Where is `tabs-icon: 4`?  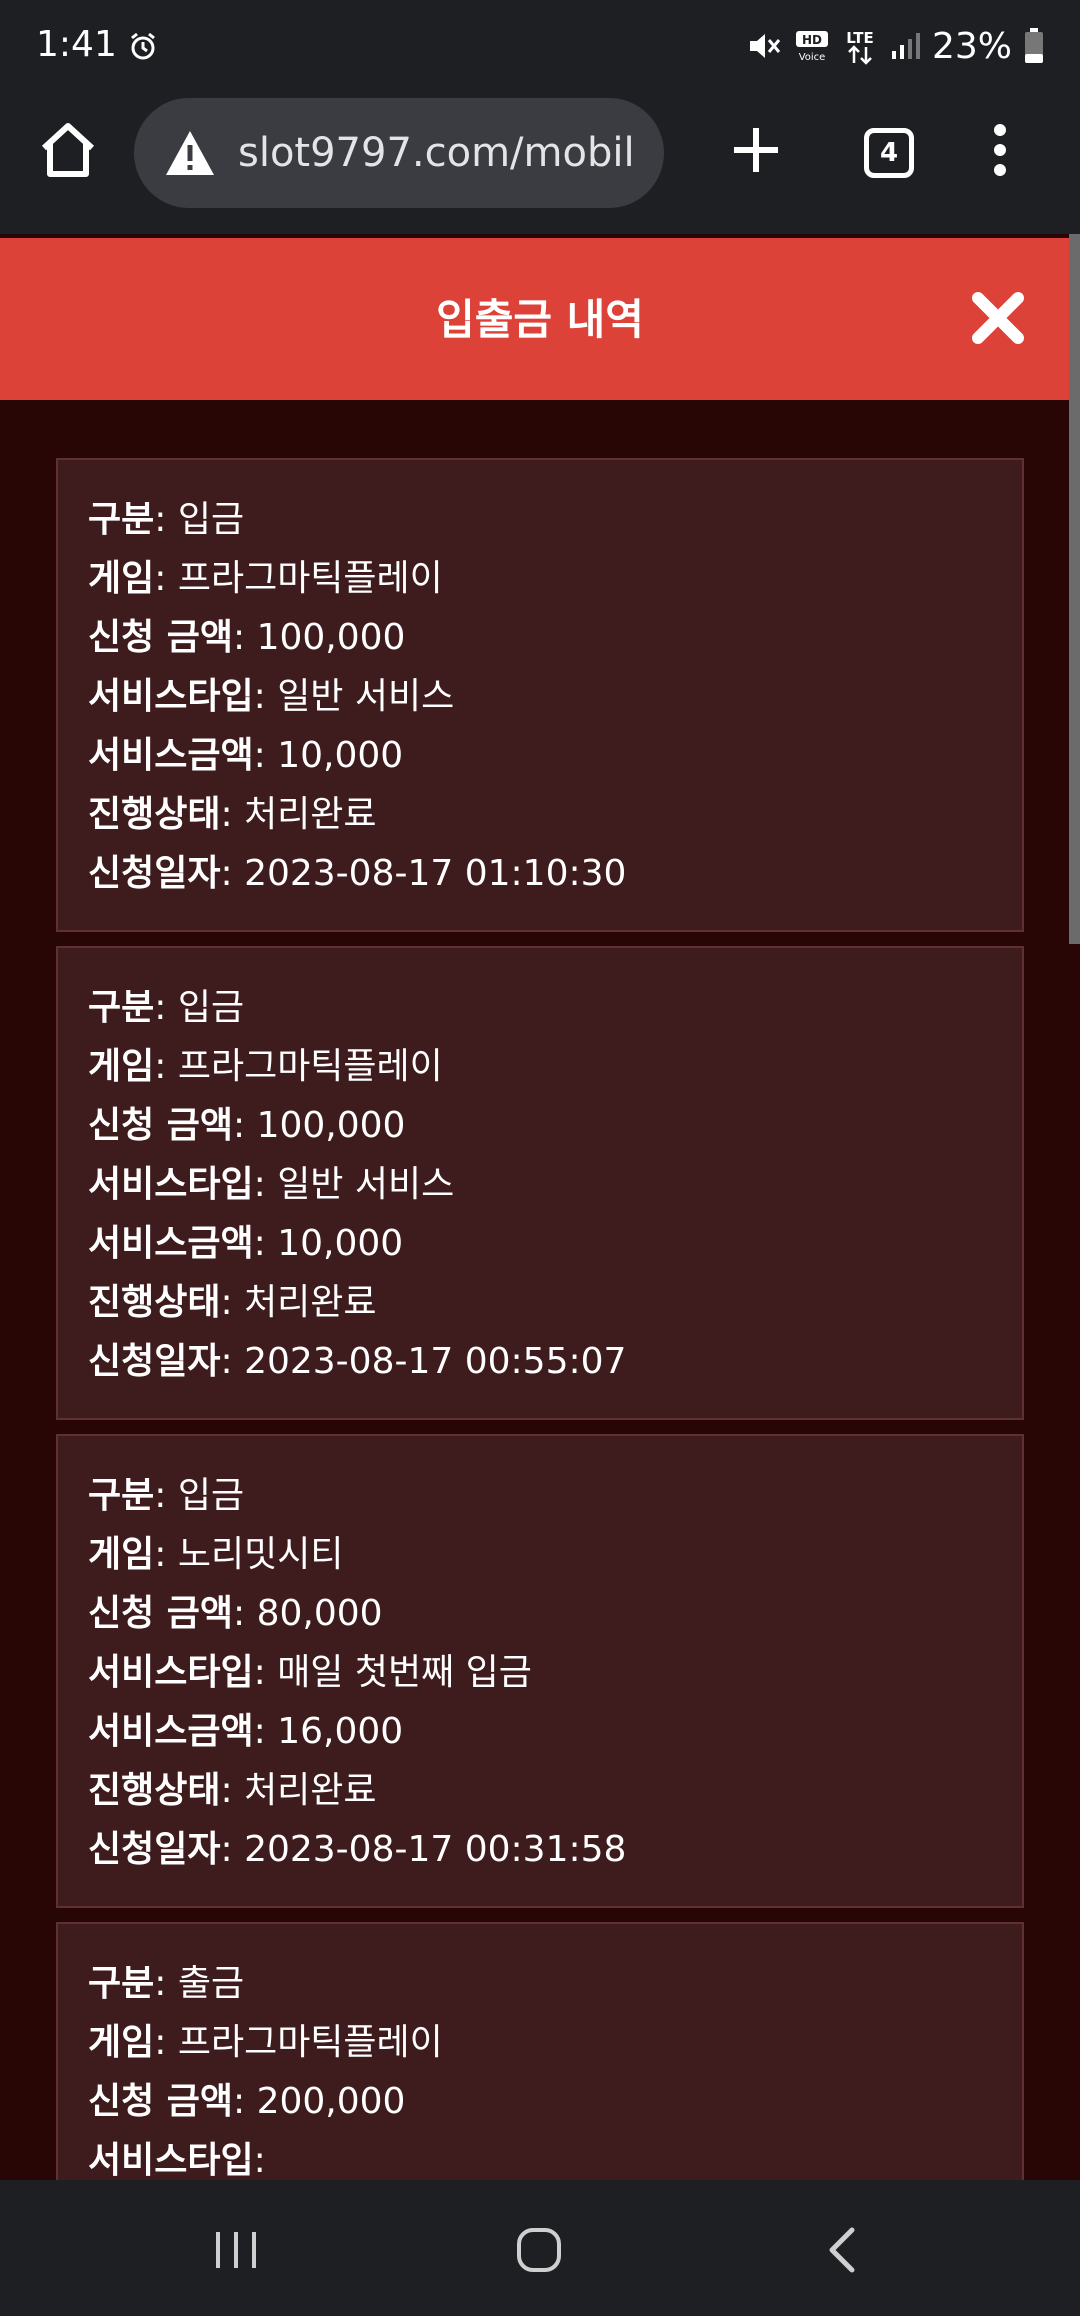
tabs-icon: 4 is located at coordinates (889, 153).